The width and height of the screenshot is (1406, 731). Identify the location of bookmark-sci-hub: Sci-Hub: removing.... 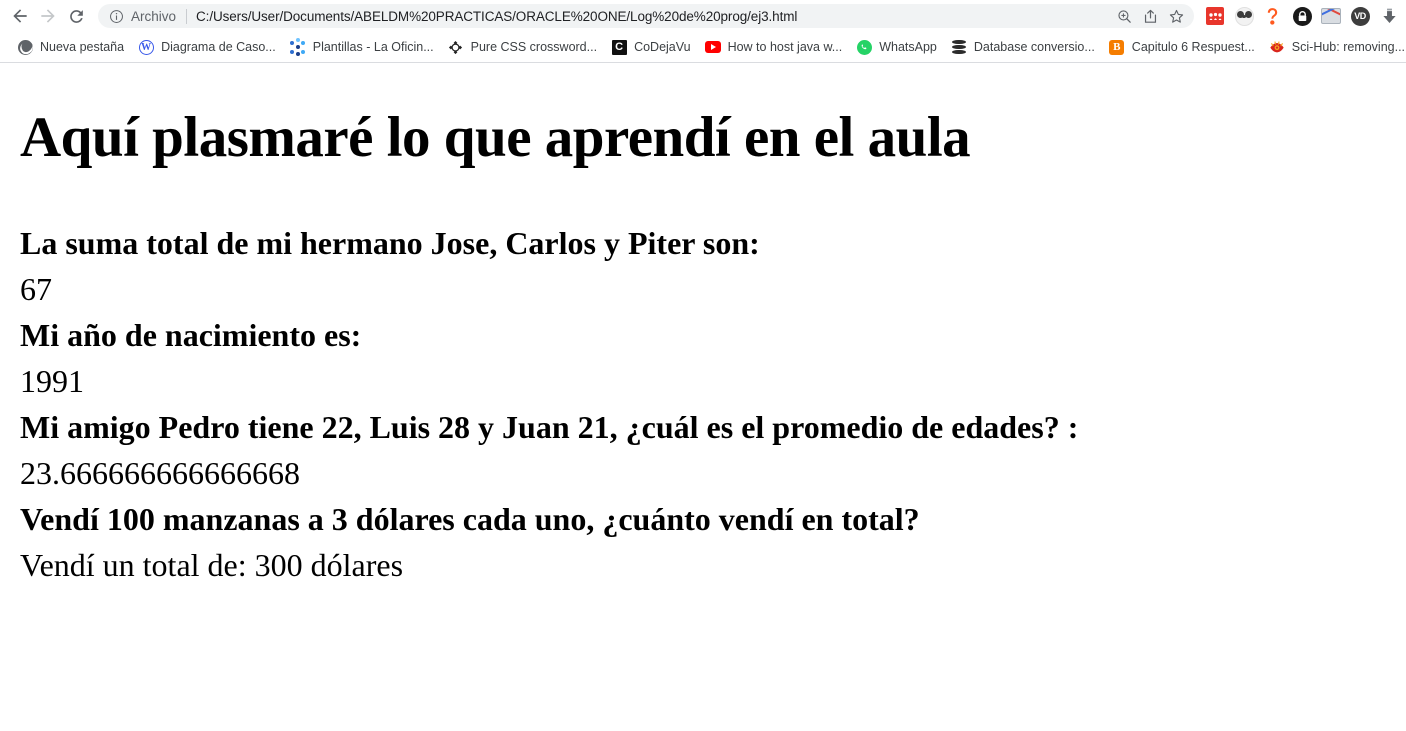
(1334, 47).